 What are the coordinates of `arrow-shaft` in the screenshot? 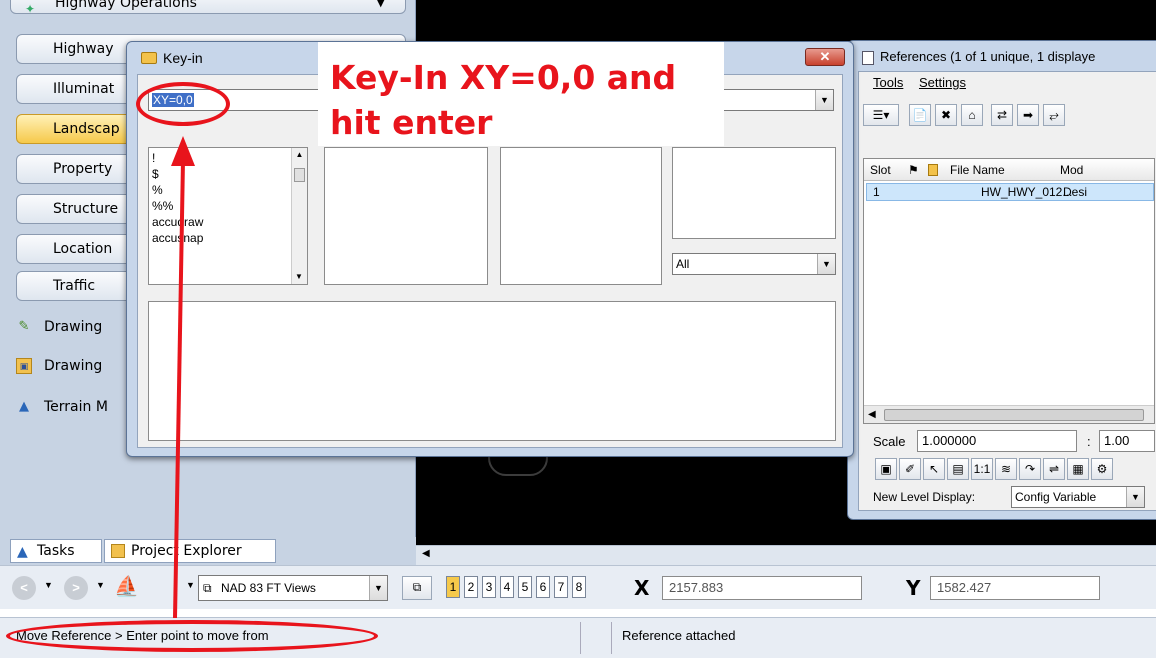 It's located at (179, 389).